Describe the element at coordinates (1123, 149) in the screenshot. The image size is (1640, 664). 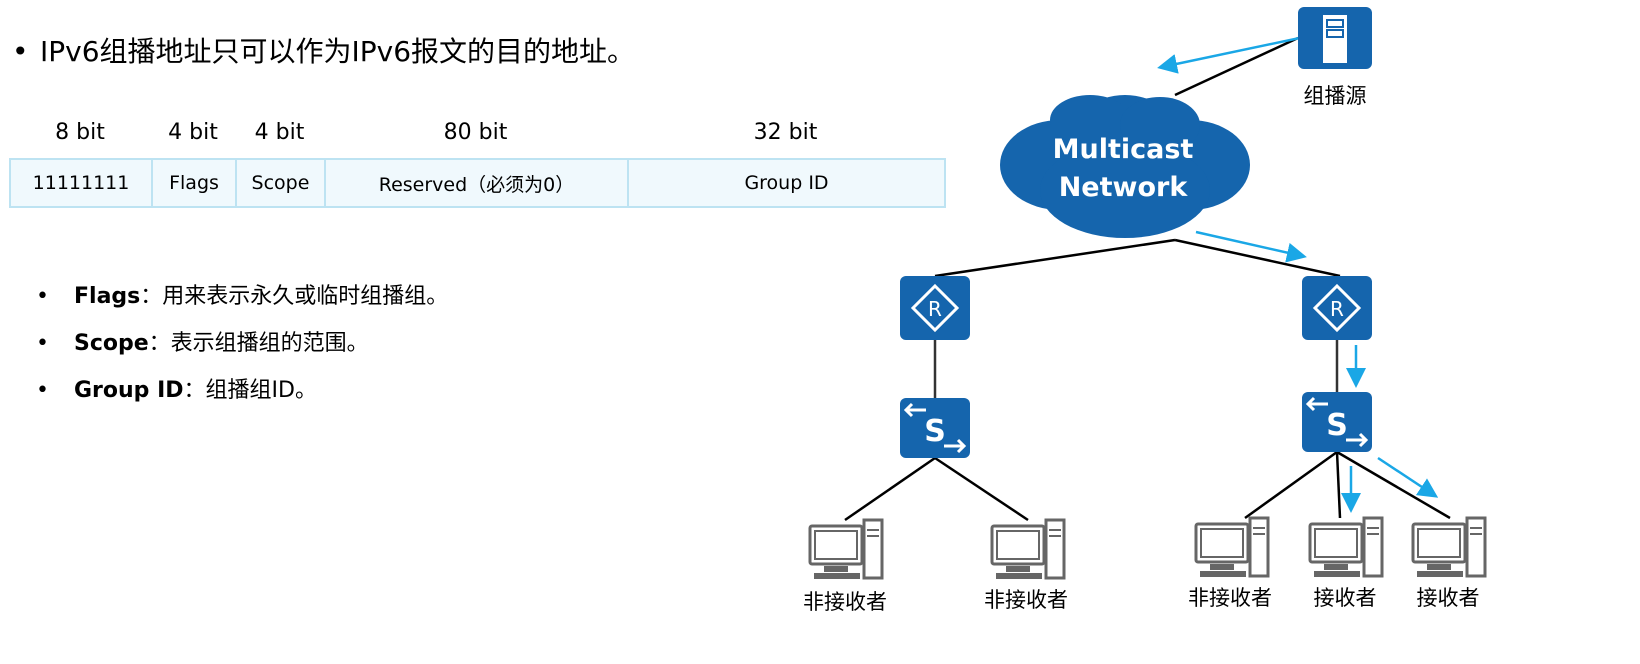
I see `cloud-label-line1: Multicast` at that location.